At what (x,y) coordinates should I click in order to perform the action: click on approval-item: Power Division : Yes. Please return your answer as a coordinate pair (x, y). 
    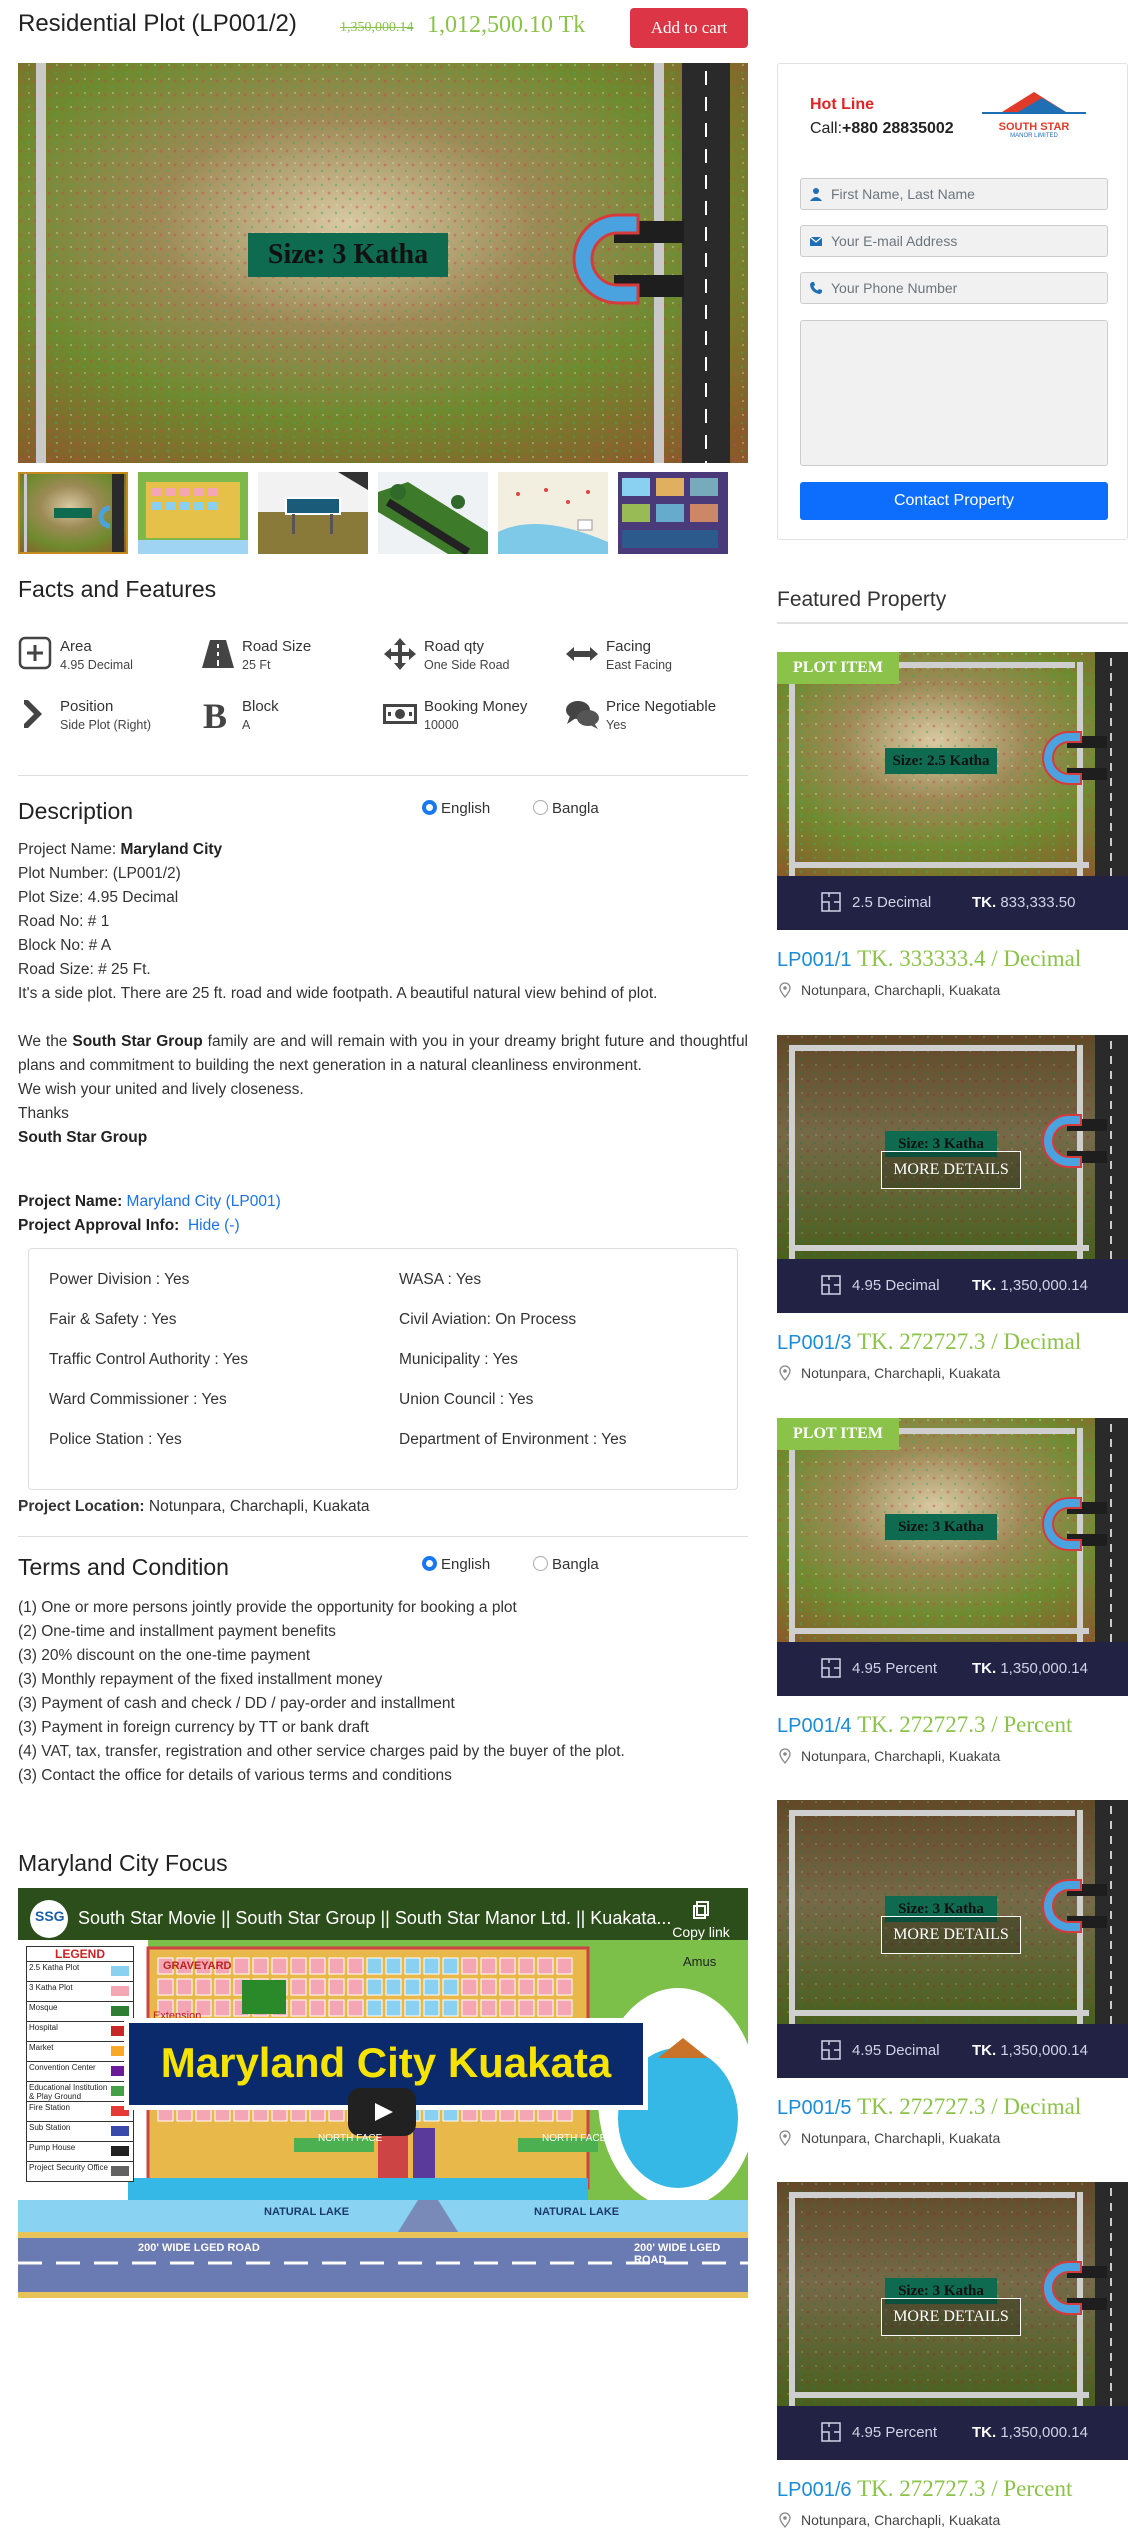
    Looking at the image, I should click on (119, 1279).